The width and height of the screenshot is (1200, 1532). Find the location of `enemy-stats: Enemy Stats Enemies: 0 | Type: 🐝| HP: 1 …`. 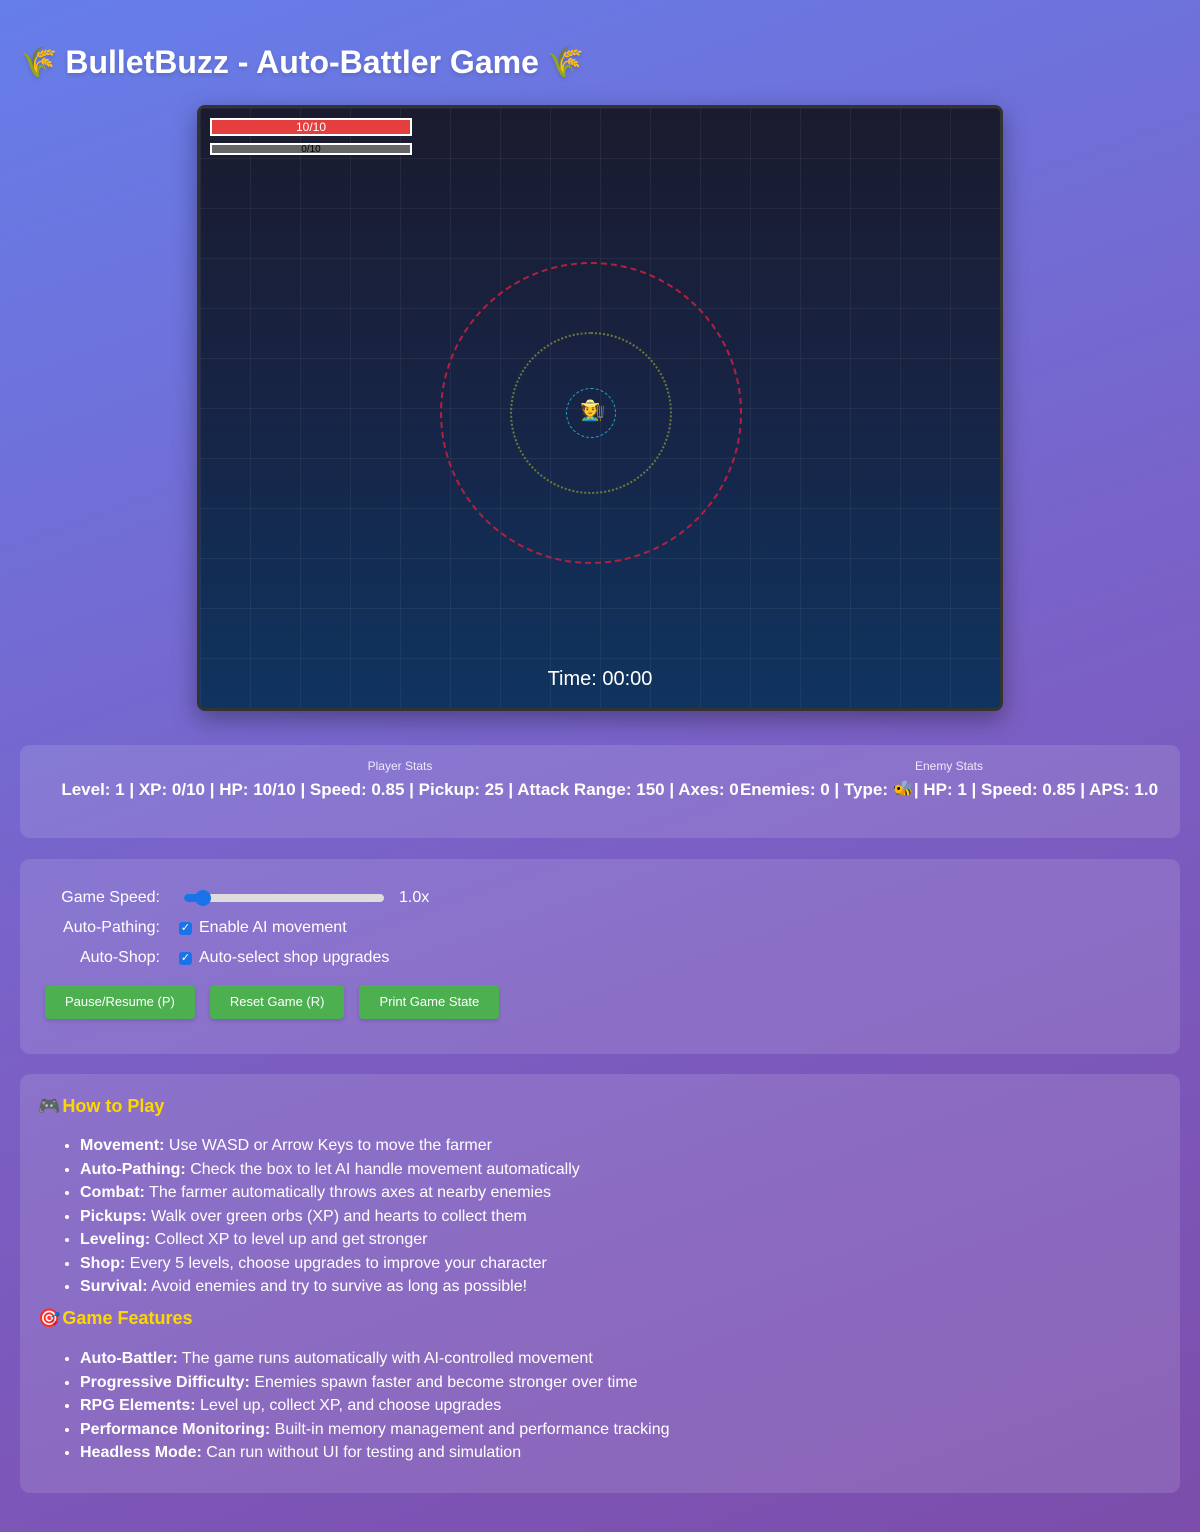

enemy-stats: Enemy Stats Enemies: 0 | Type: 🐝| HP: 1 … is located at coordinates (949, 779).